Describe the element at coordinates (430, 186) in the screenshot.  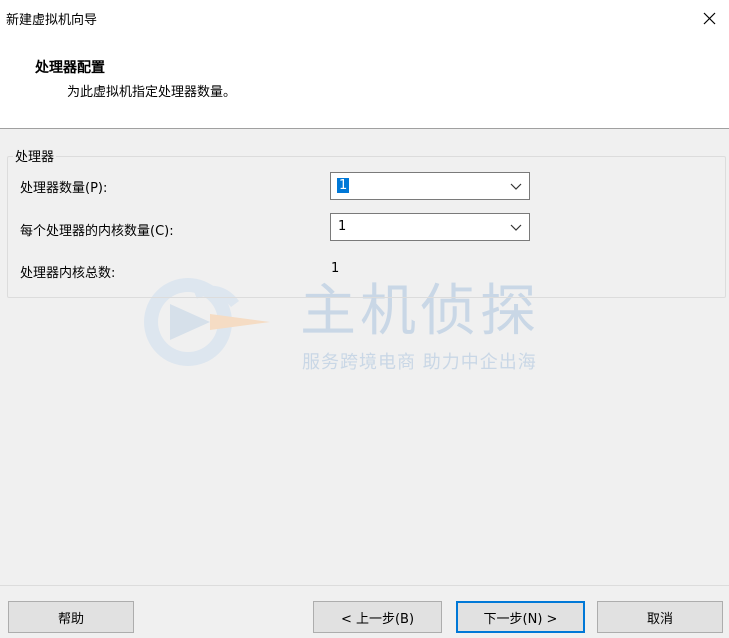
I see `processor-count-select: 1` at that location.